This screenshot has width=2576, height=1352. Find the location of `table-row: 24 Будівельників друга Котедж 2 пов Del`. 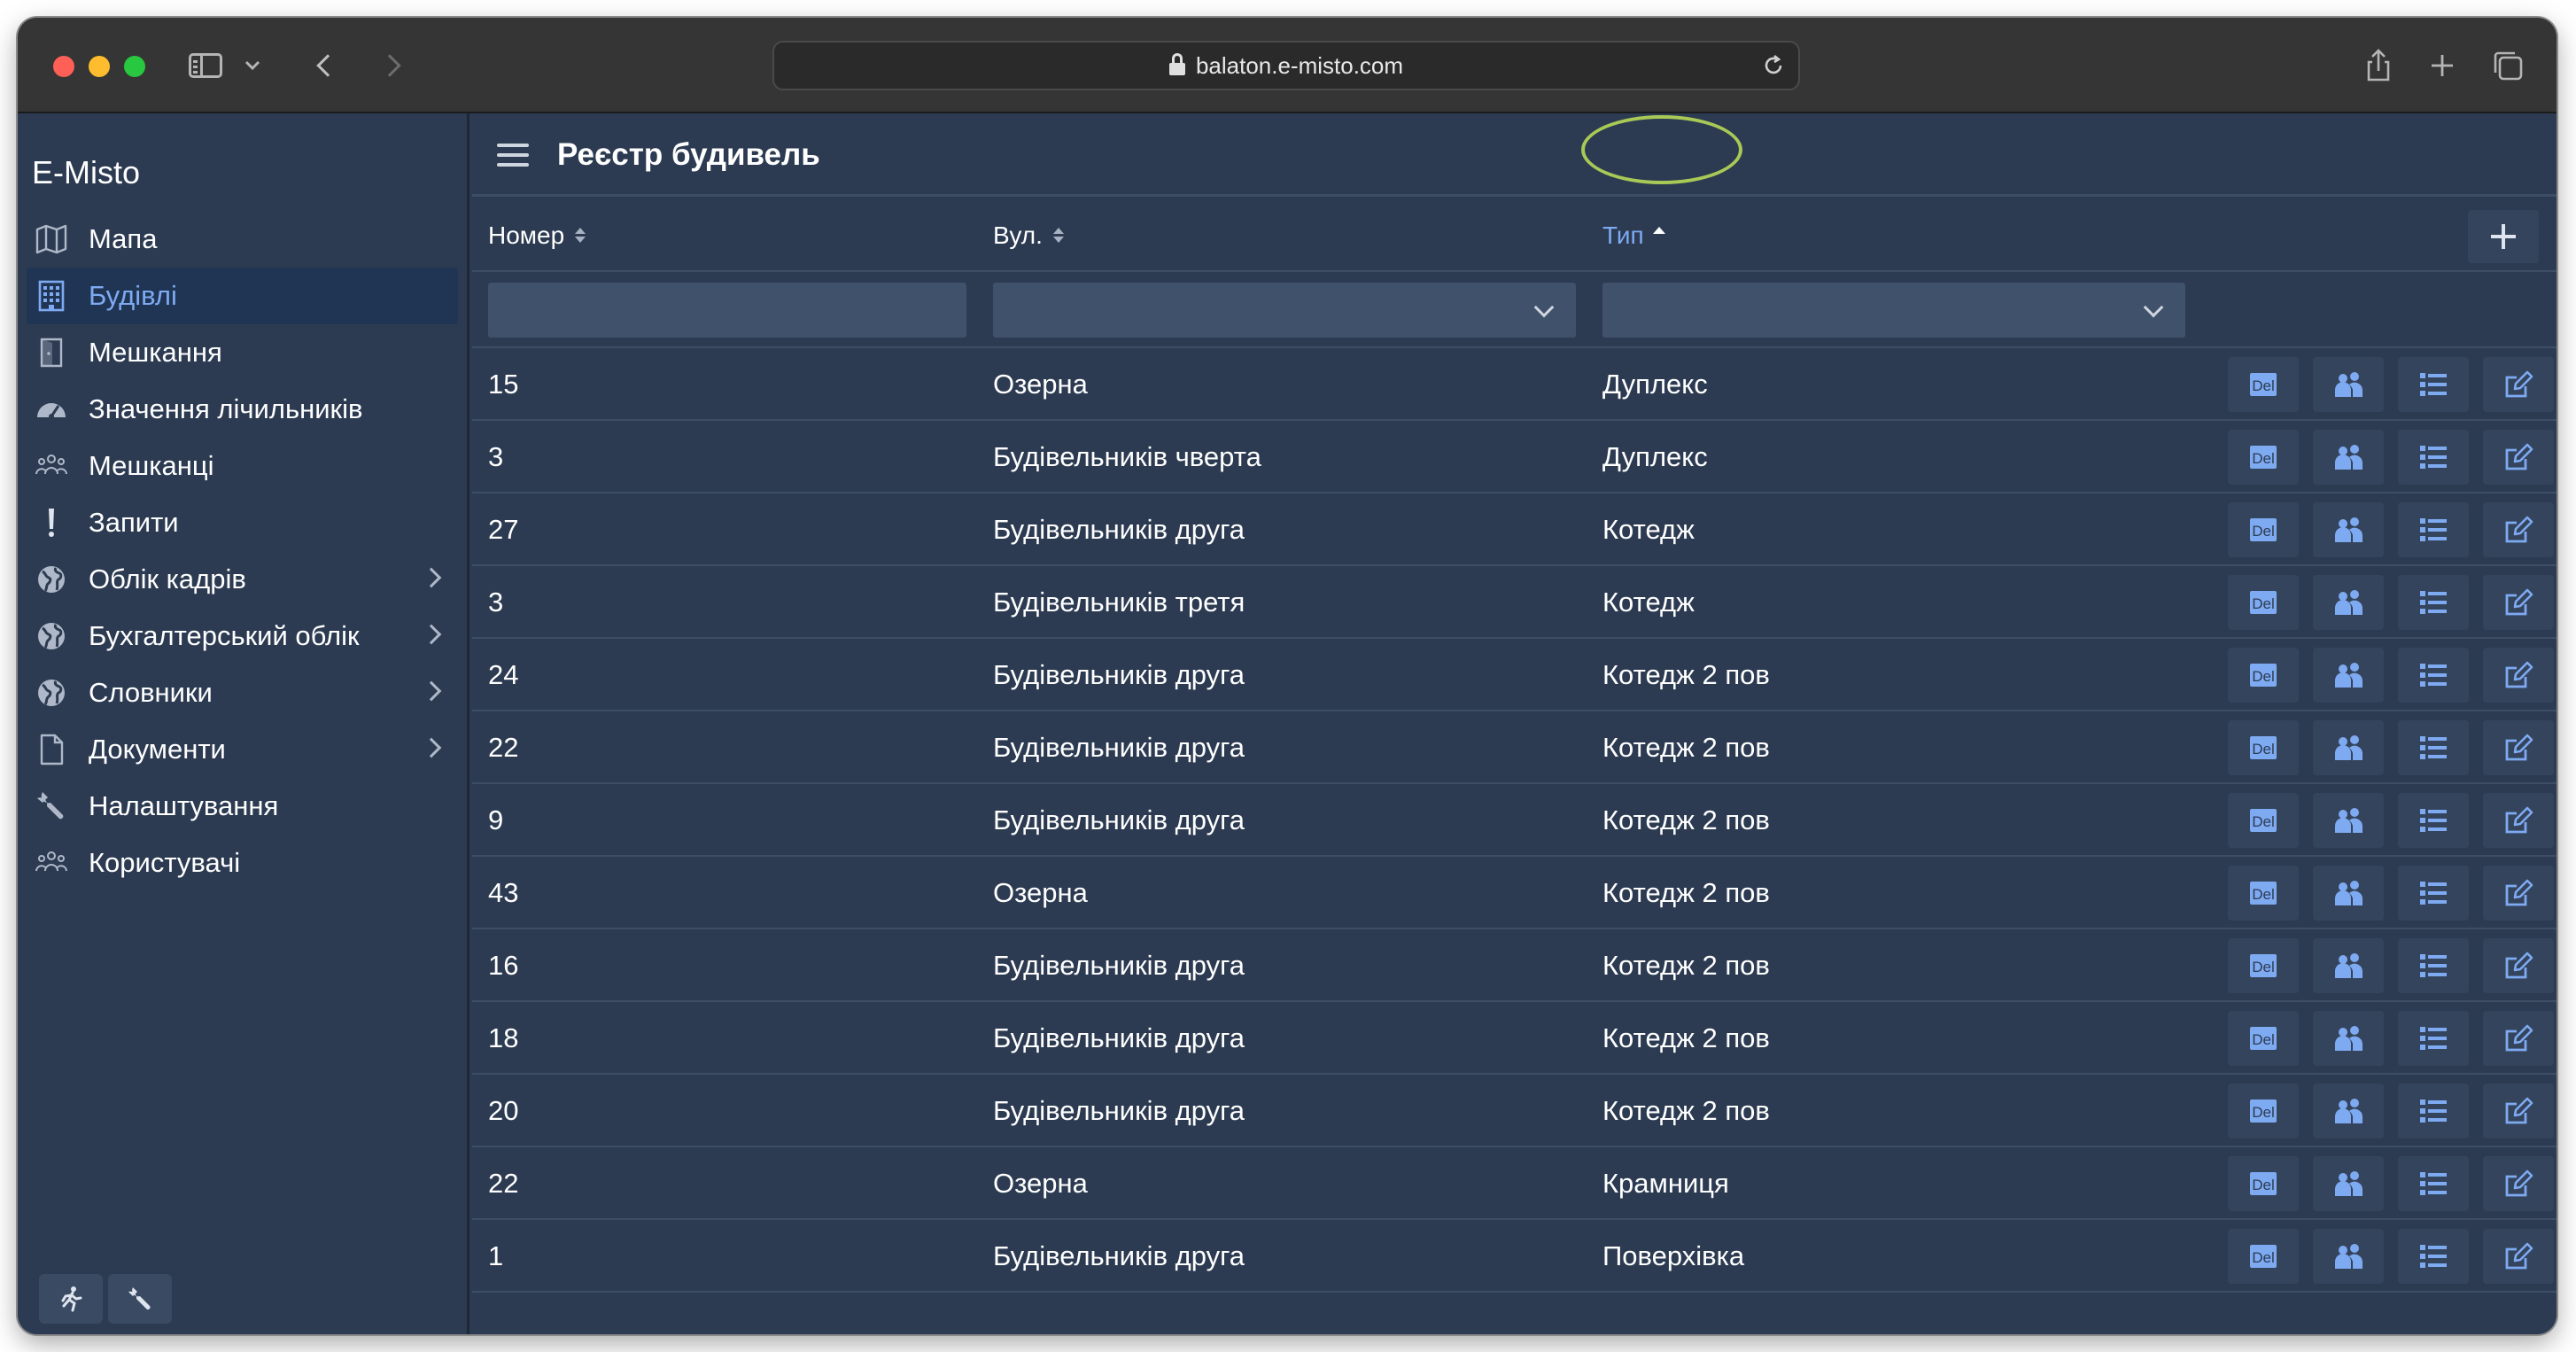

table-row: 24 Будівельників друга Котедж 2 пов Del is located at coordinates (1514, 675).